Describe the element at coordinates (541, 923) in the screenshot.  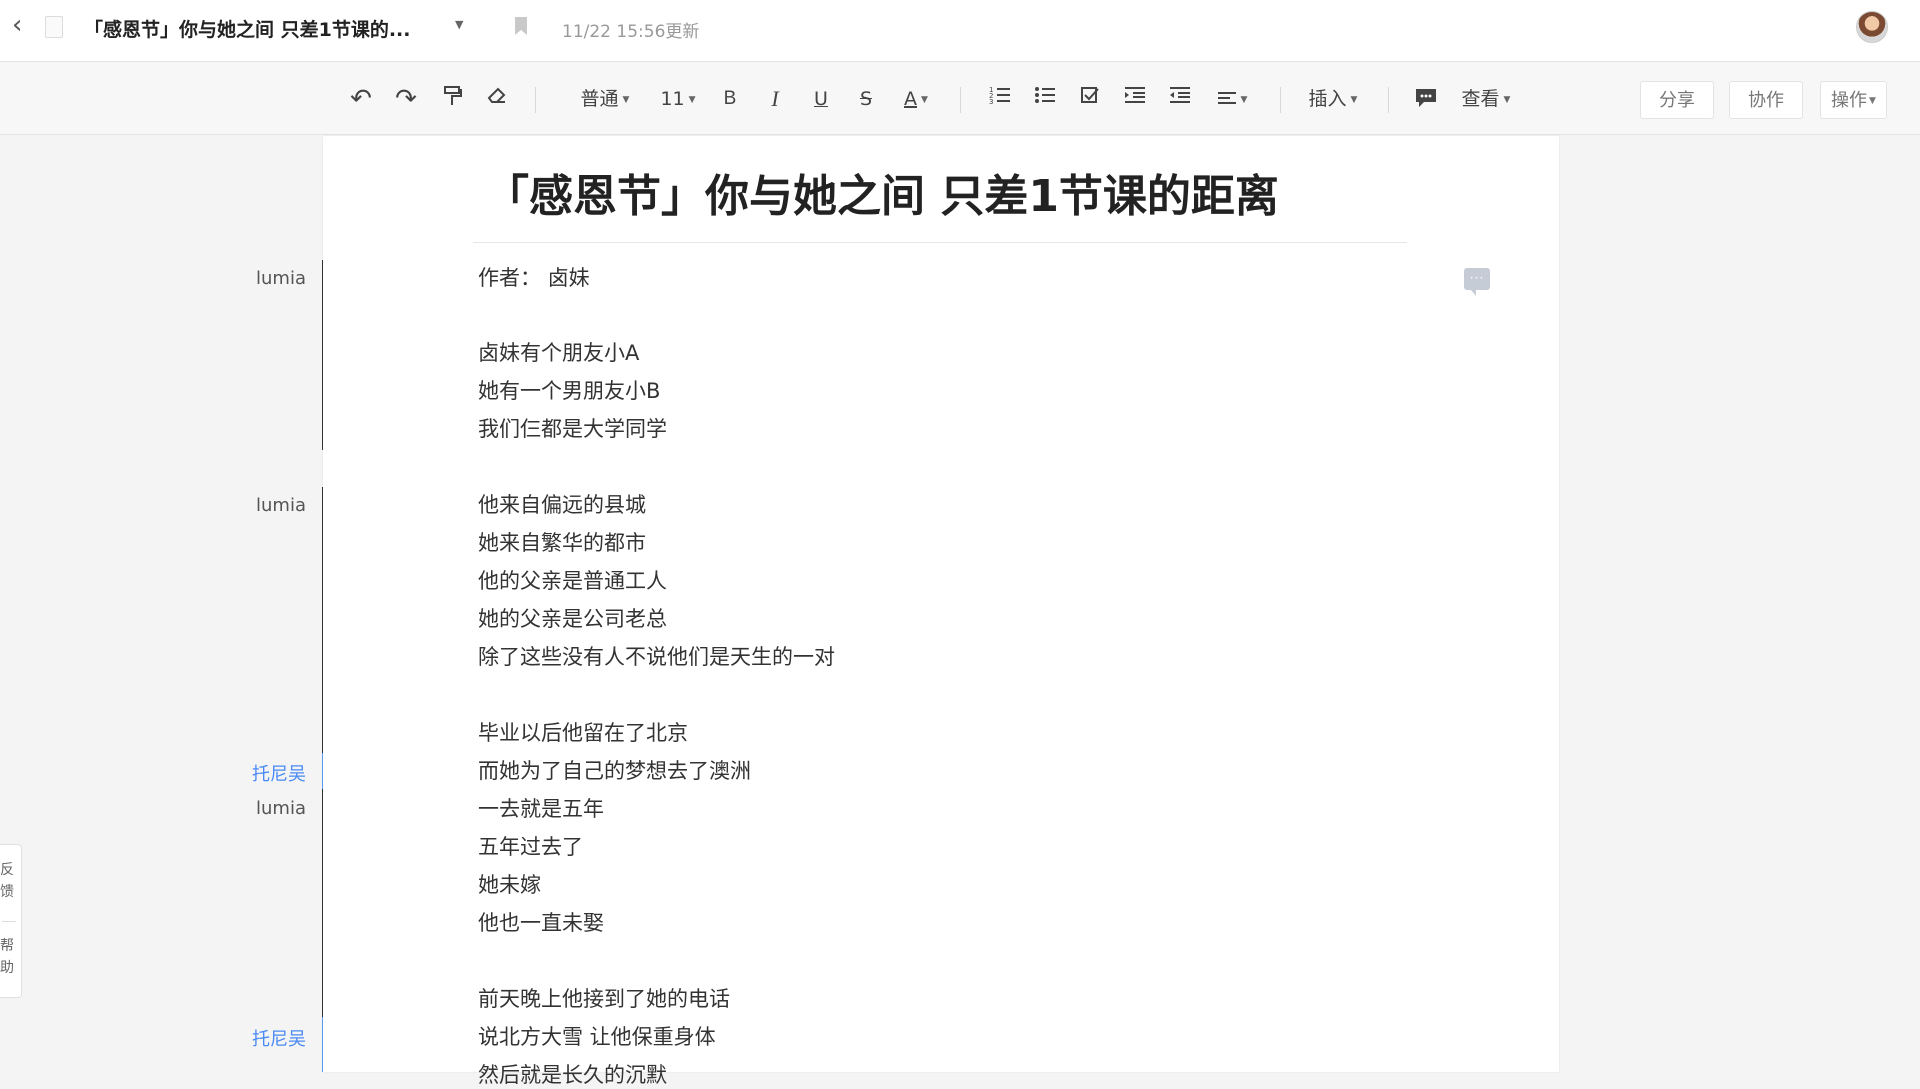
I see `paragraph-line: 他也一直未娶` at that location.